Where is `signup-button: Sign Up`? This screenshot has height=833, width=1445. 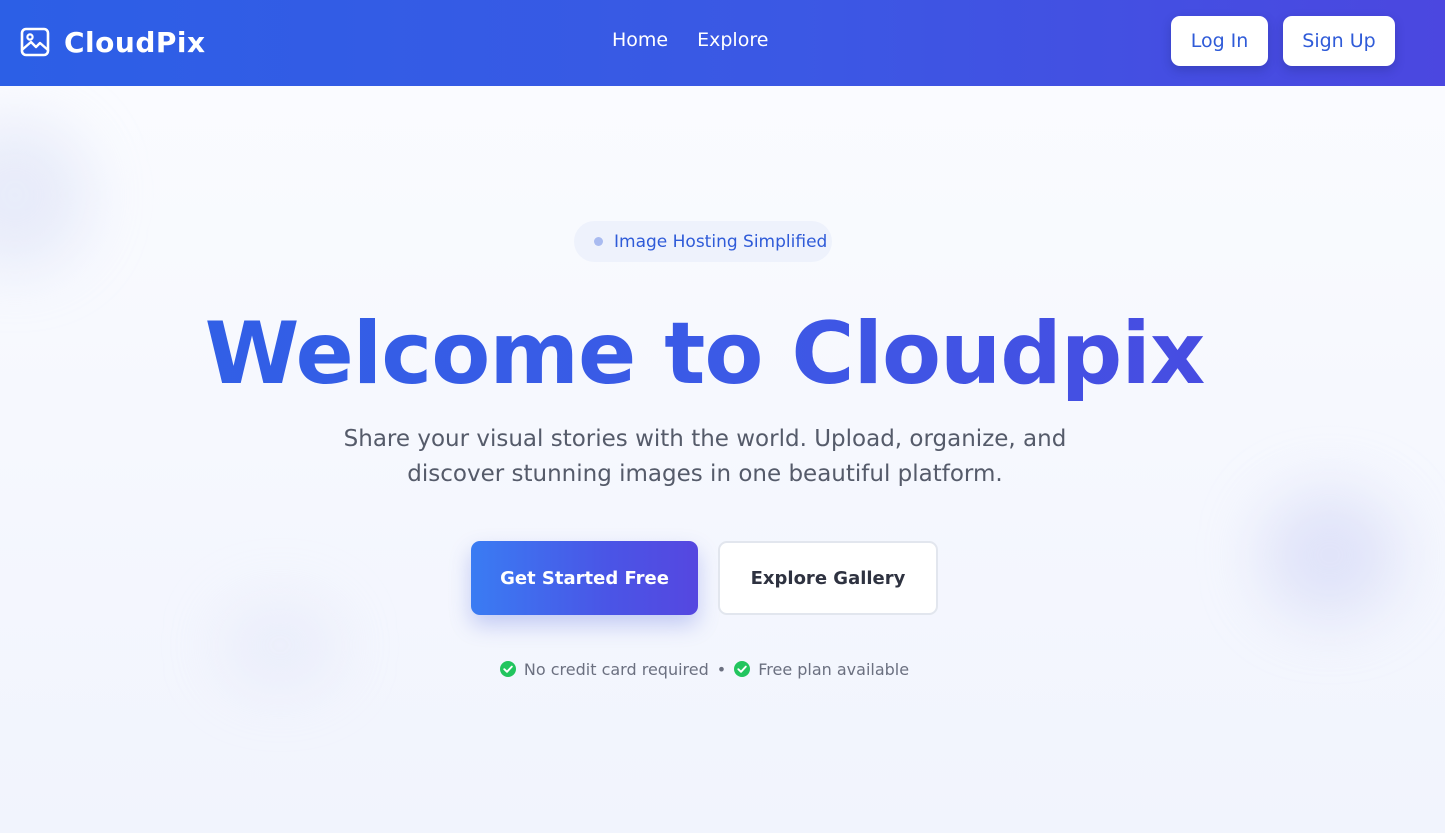
signup-button: Sign Up is located at coordinates (1339, 41).